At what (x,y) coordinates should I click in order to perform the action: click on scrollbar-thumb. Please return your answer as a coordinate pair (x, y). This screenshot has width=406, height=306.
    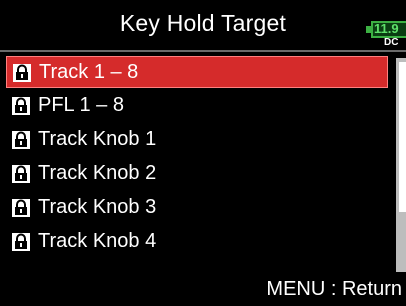
    Looking at the image, I should click on (402, 137).